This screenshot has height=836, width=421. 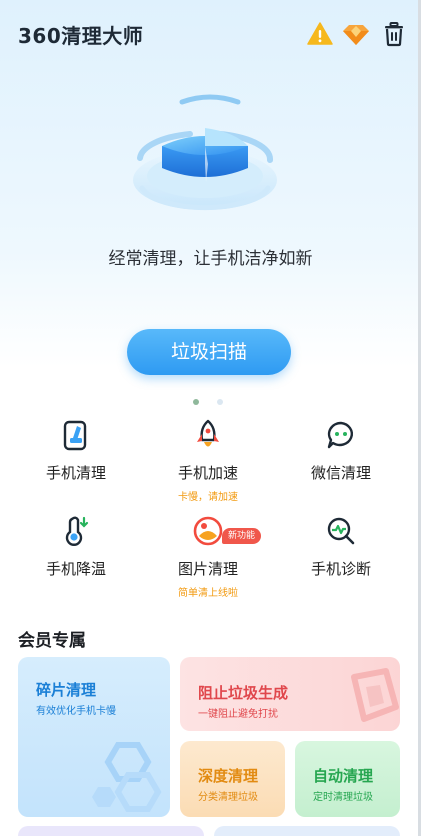 What do you see at coordinates (220, 402) in the screenshot?
I see `pager-dot` at bounding box center [220, 402].